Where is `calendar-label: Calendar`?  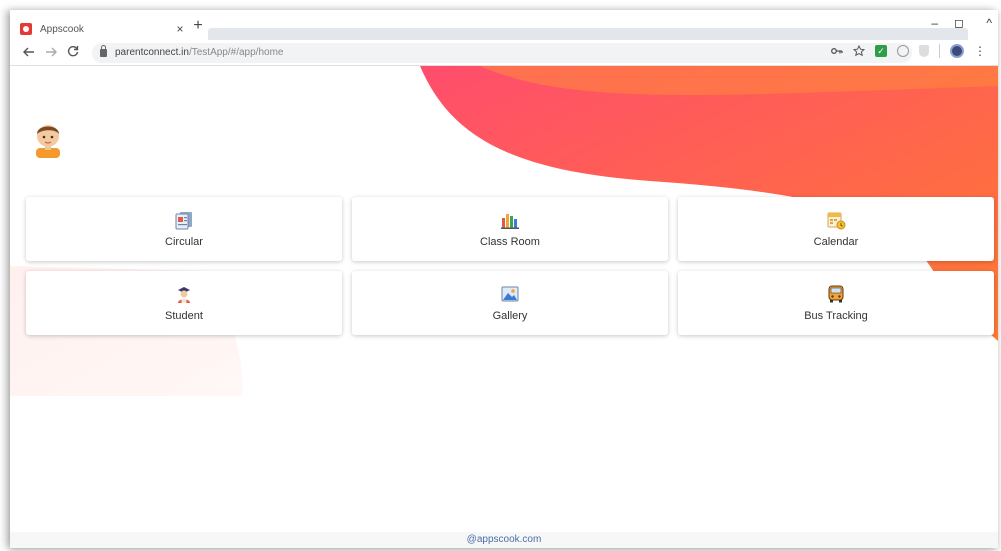 calendar-label: Calendar is located at coordinates (836, 242).